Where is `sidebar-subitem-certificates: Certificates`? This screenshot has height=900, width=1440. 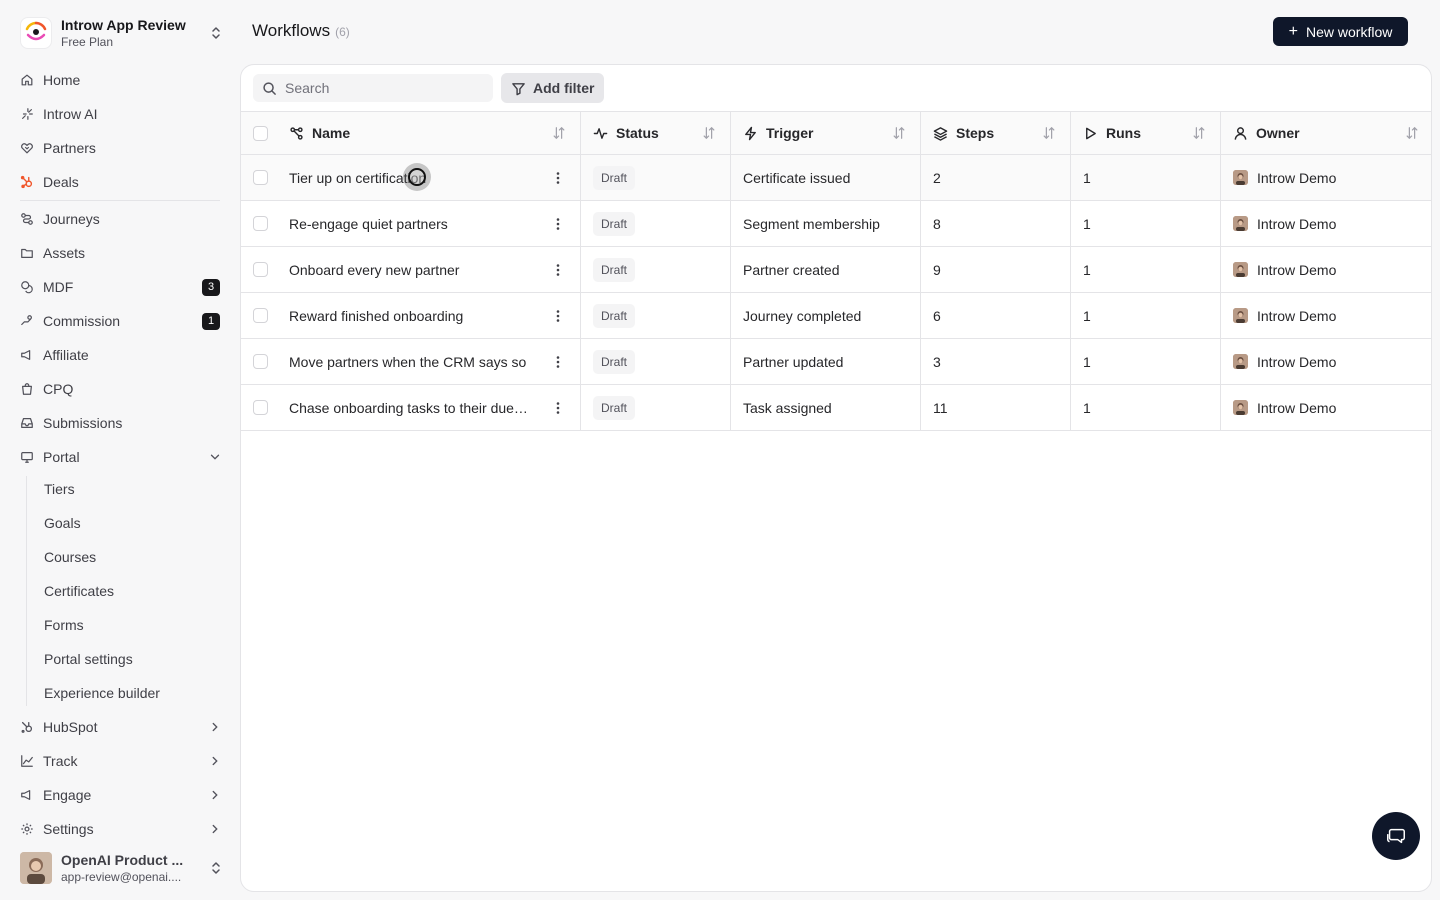 sidebar-subitem-certificates: Certificates is located at coordinates (79, 591).